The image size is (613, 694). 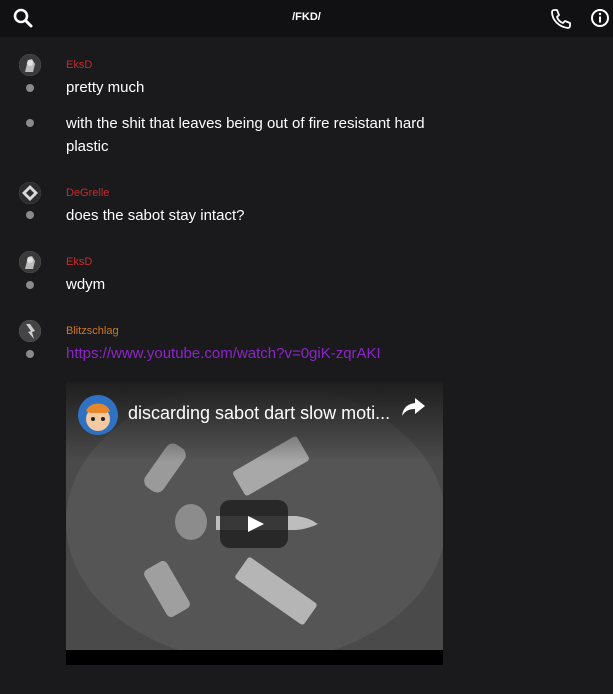 What do you see at coordinates (92, 331) in the screenshot?
I see `author-name: Blitzschlag` at bounding box center [92, 331].